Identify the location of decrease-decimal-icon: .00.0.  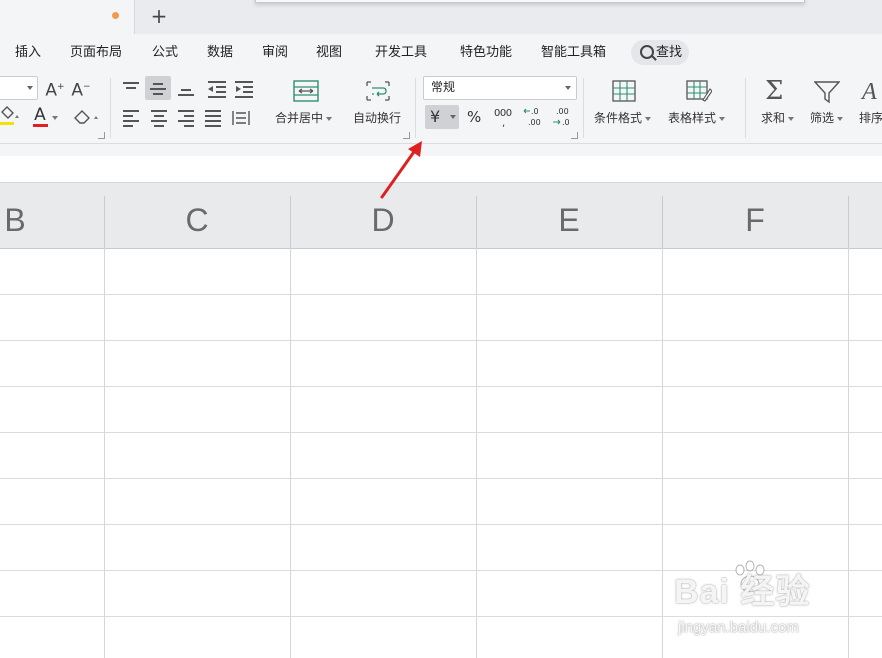
(561, 117).